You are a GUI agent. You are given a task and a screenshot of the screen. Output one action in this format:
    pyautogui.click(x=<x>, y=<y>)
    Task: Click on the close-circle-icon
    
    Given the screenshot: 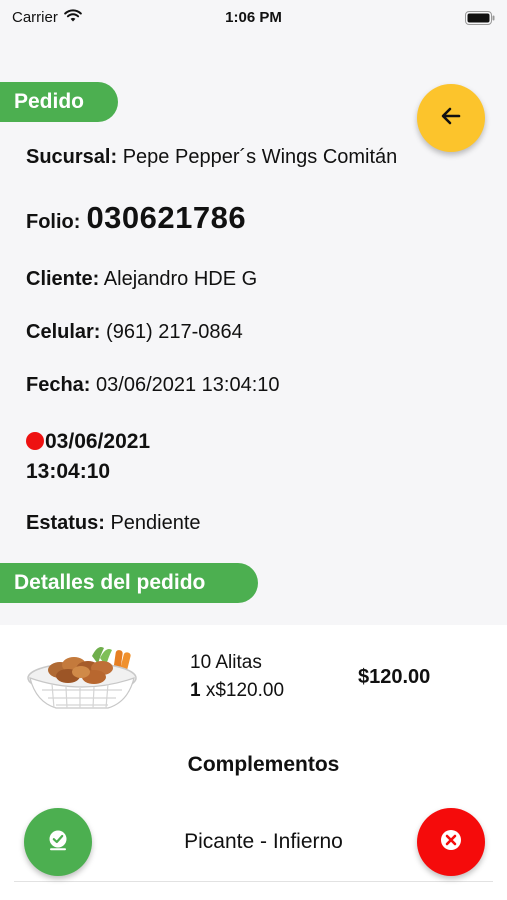 What is the action you would take?
    pyautogui.click(x=451, y=842)
    